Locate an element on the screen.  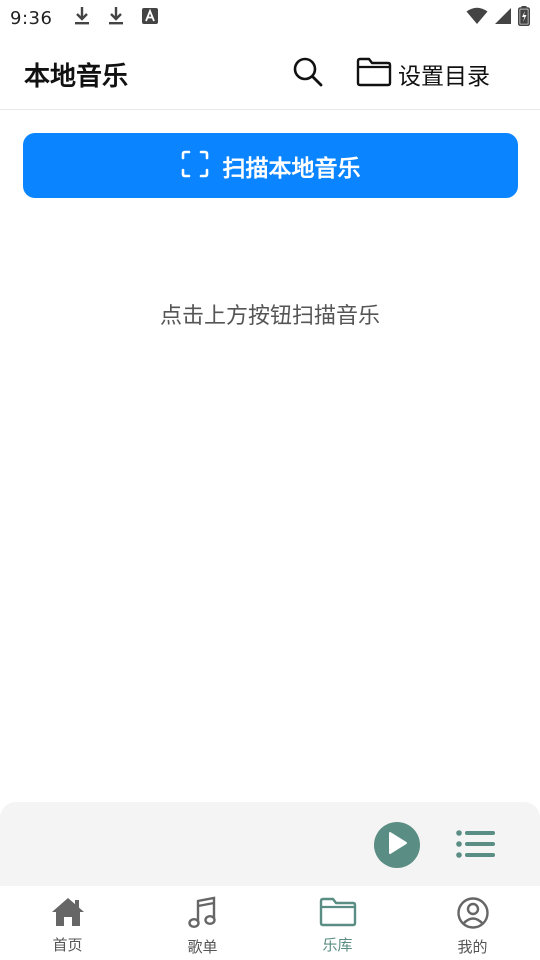
play-button is located at coordinates (397, 845).